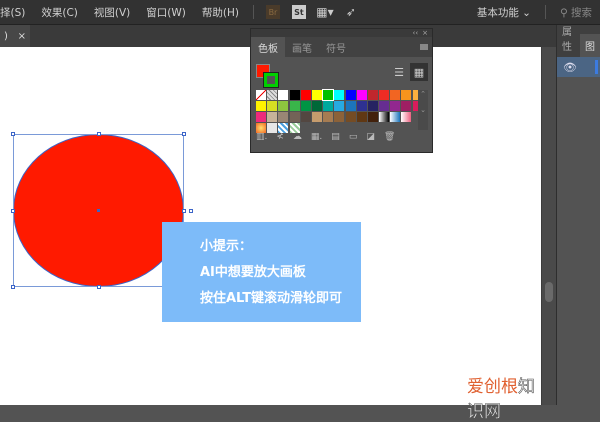  I want to click on document-tab-label: ), so click(6, 36).